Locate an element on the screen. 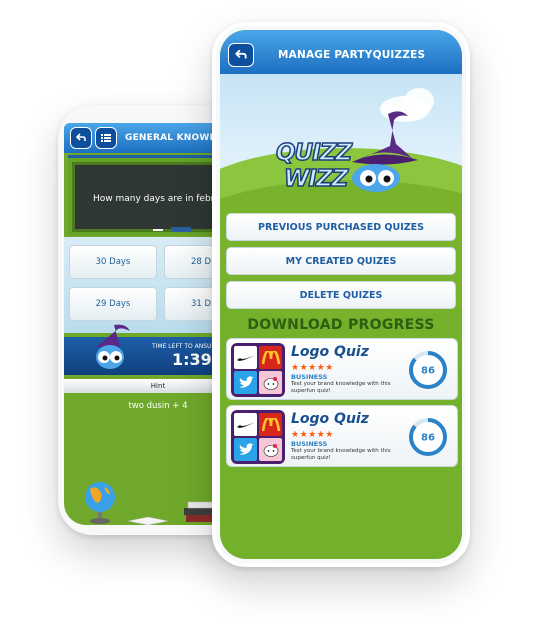 This screenshot has width=539, height=644. eraser-icon is located at coordinates (181, 229).